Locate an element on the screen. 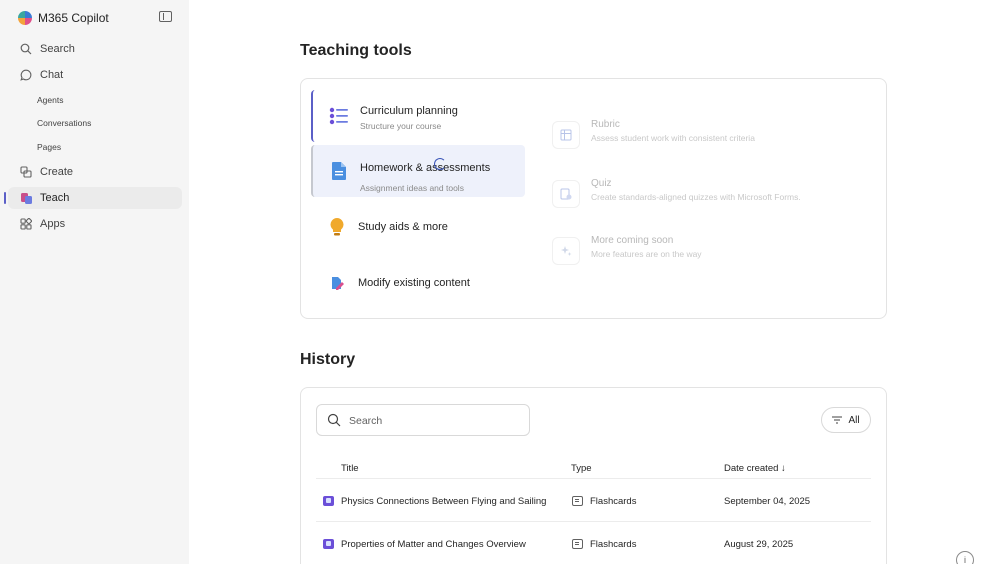  sidebar-item-chat: Chat is located at coordinates (95, 75).